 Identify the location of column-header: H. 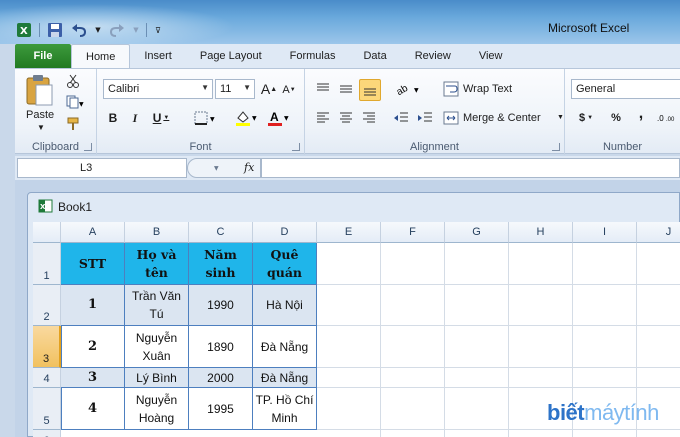
(541, 232).